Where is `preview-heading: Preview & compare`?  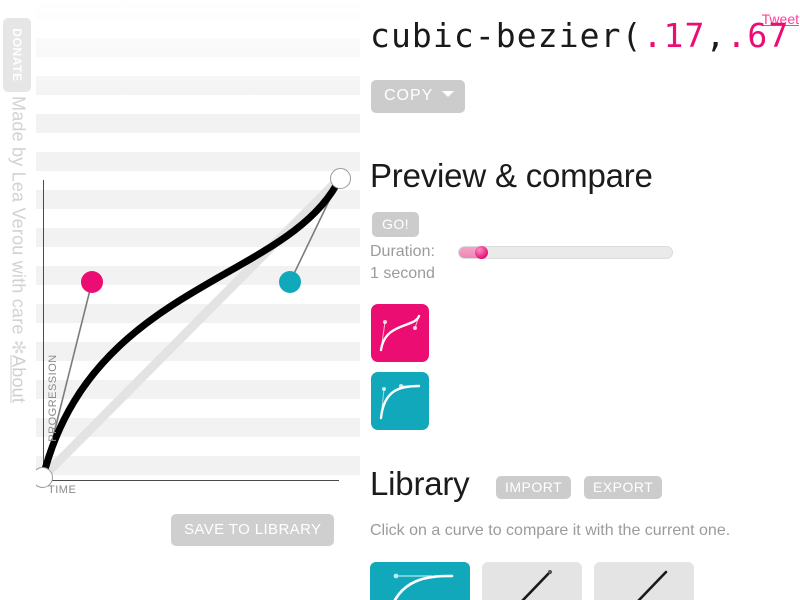
preview-heading: Preview & compare is located at coordinates (511, 175).